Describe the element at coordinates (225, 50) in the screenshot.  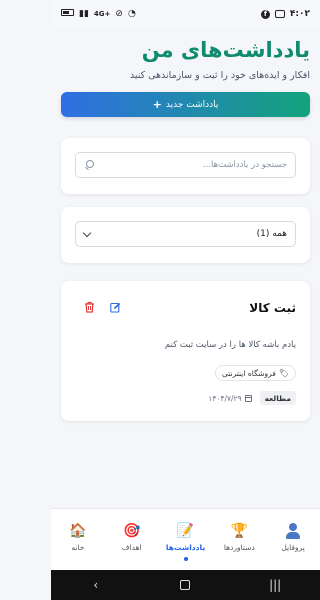
I see `page-title: یادداشت‌های من` at that location.